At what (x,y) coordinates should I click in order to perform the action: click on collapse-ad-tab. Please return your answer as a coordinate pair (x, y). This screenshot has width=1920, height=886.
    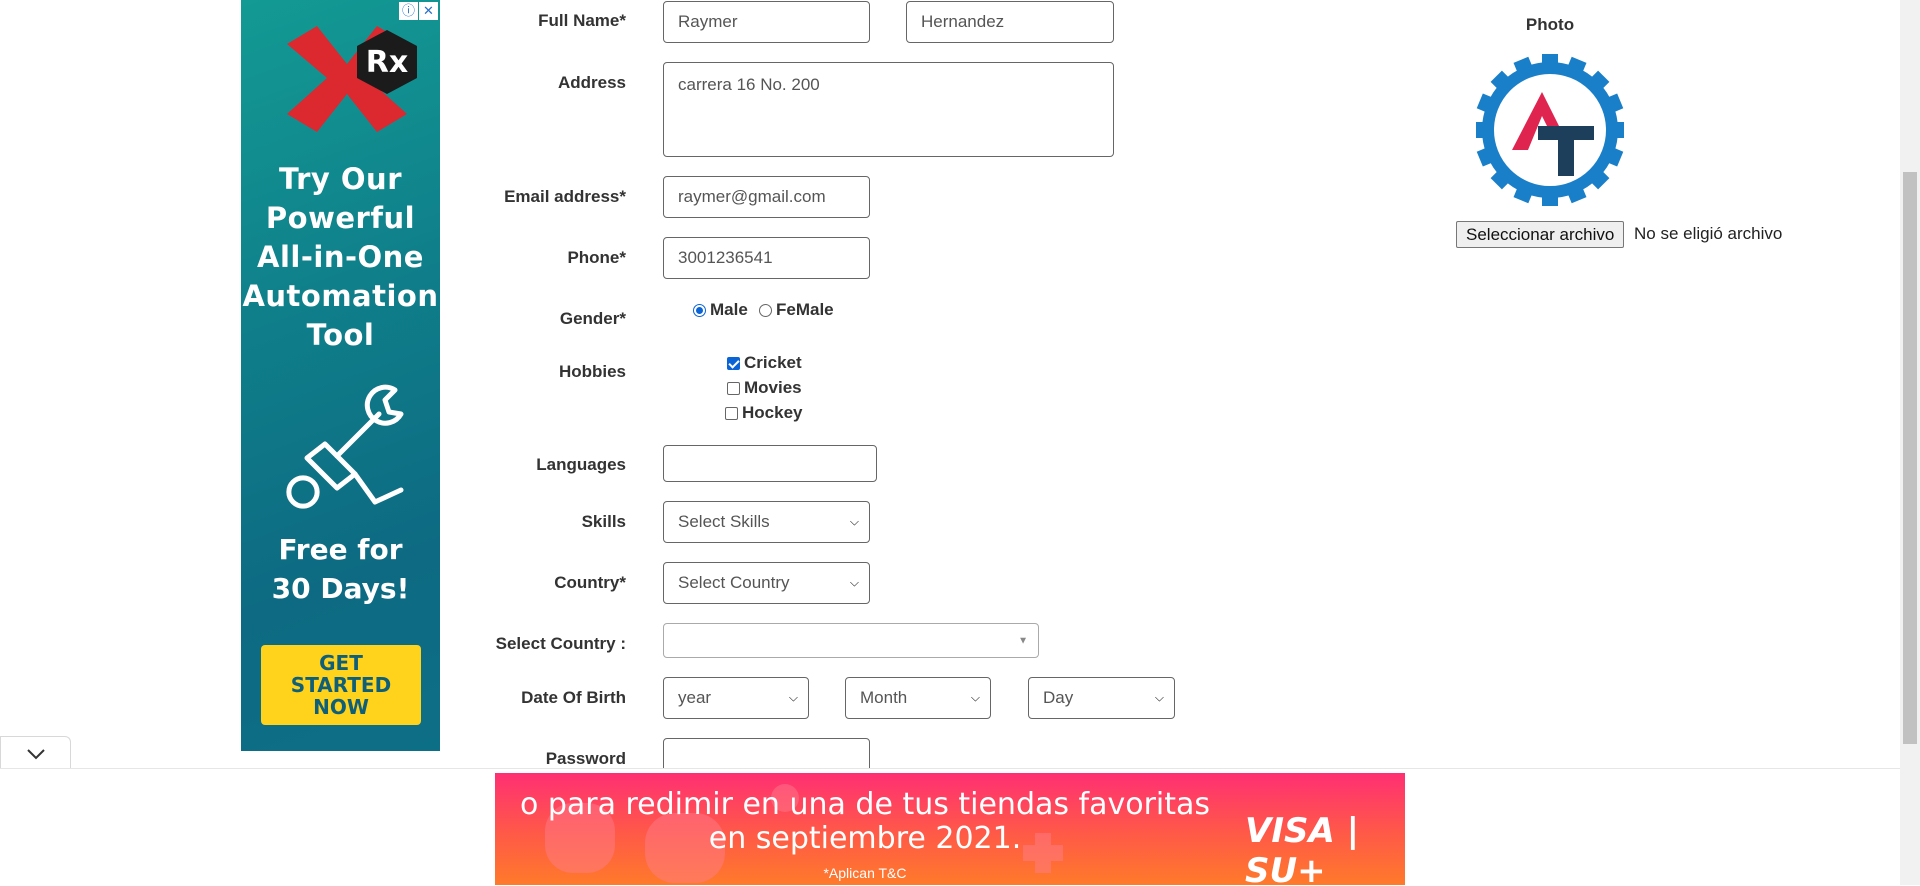
    Looking at the image, I should click on (35, 752).